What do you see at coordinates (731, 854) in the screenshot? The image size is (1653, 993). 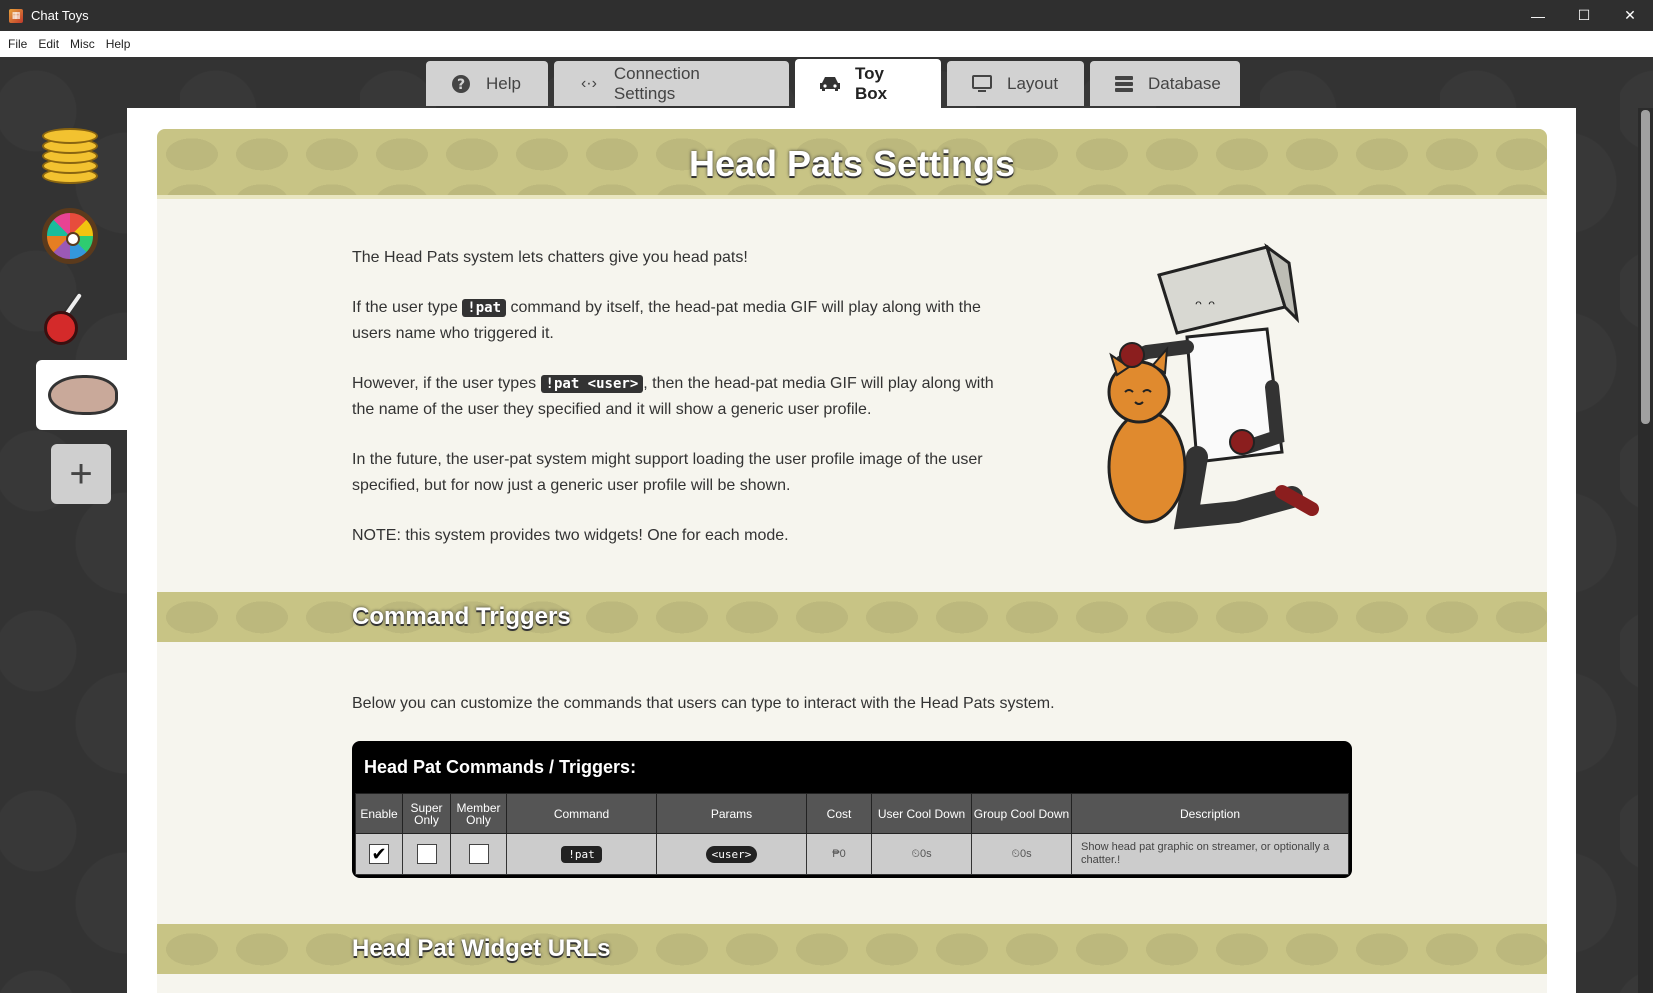 I see `params-field: <user>` at bounding box center [731, 854].